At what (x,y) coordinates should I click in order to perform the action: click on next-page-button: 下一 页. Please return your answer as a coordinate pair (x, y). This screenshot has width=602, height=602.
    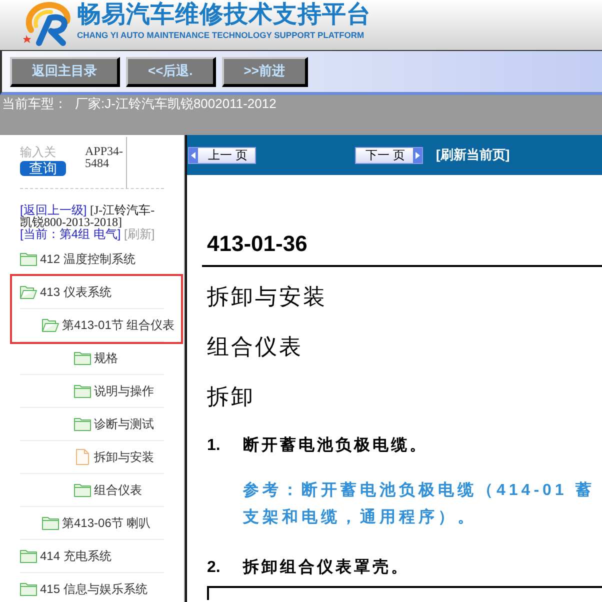
    Looking at the image, I should click on (389, 155).